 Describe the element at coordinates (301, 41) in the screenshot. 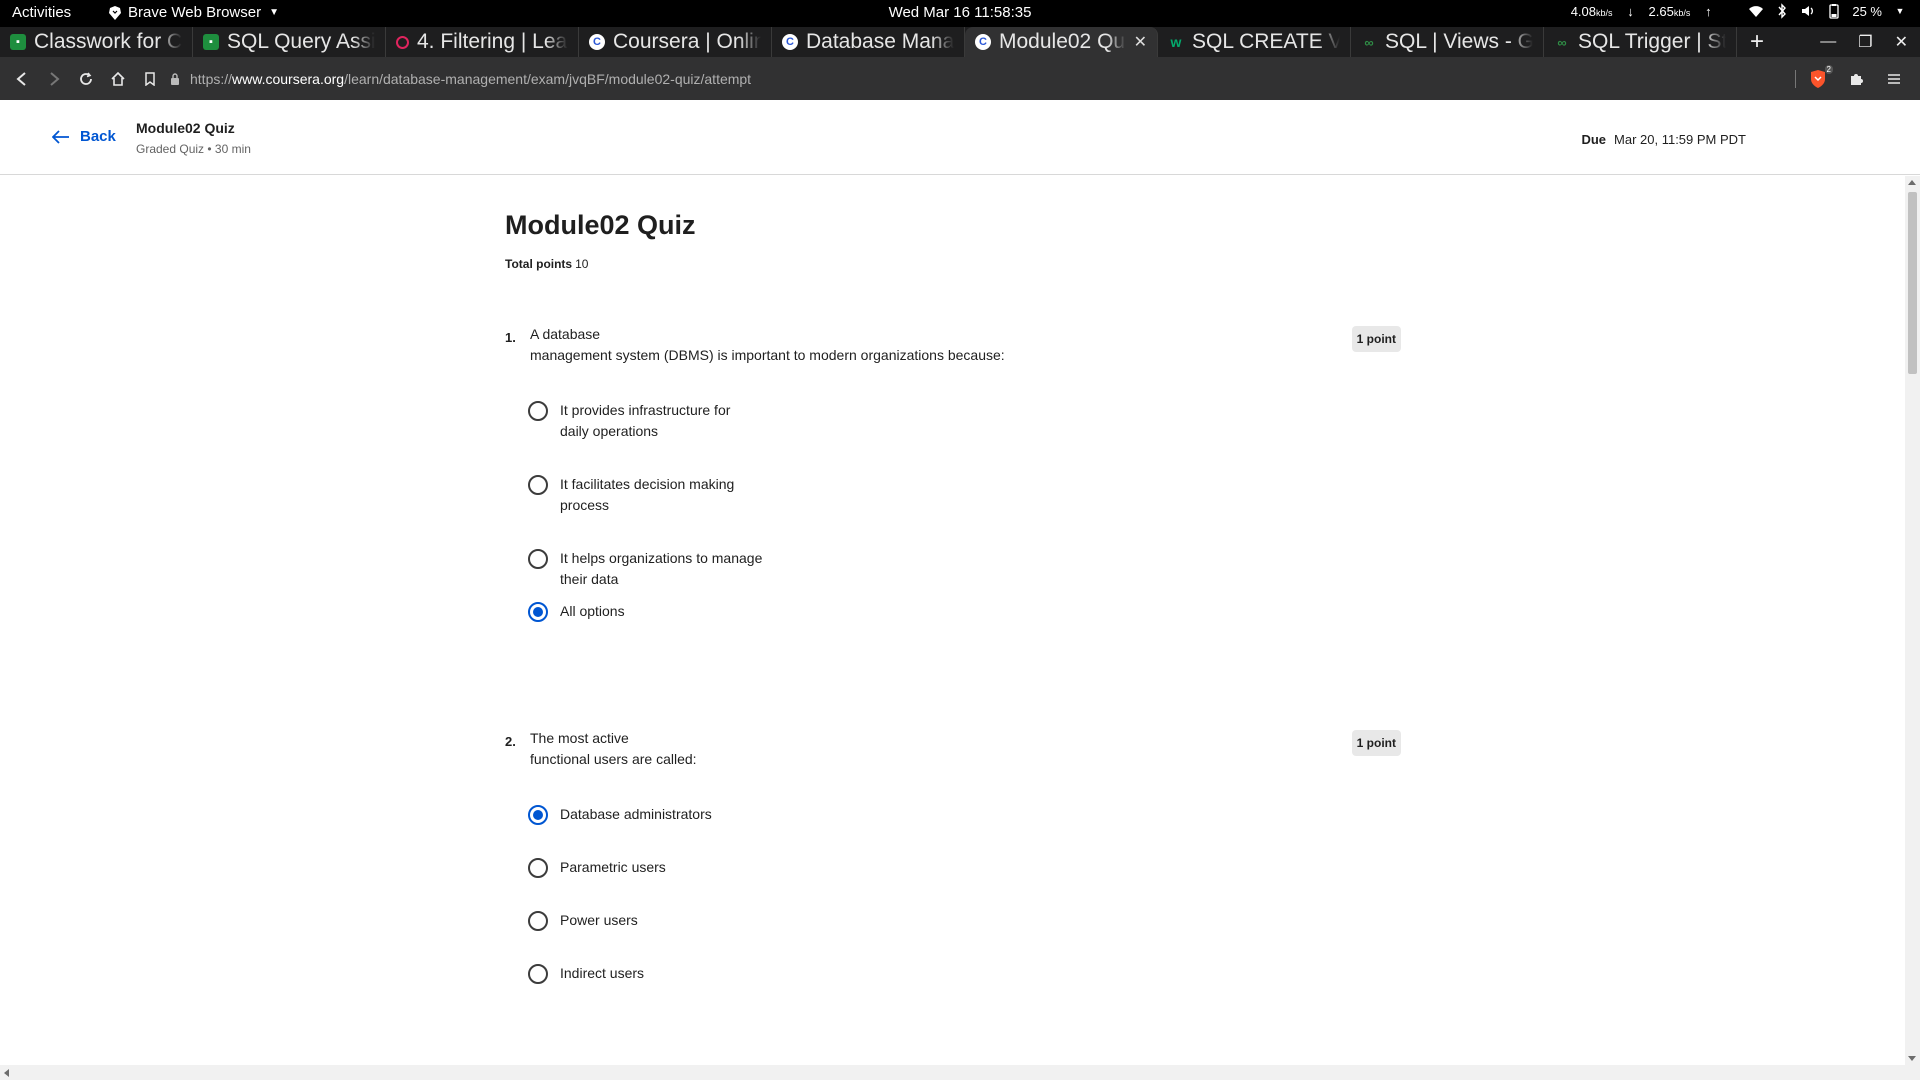

I see `tab-title: SQL Query Assig` at that location.